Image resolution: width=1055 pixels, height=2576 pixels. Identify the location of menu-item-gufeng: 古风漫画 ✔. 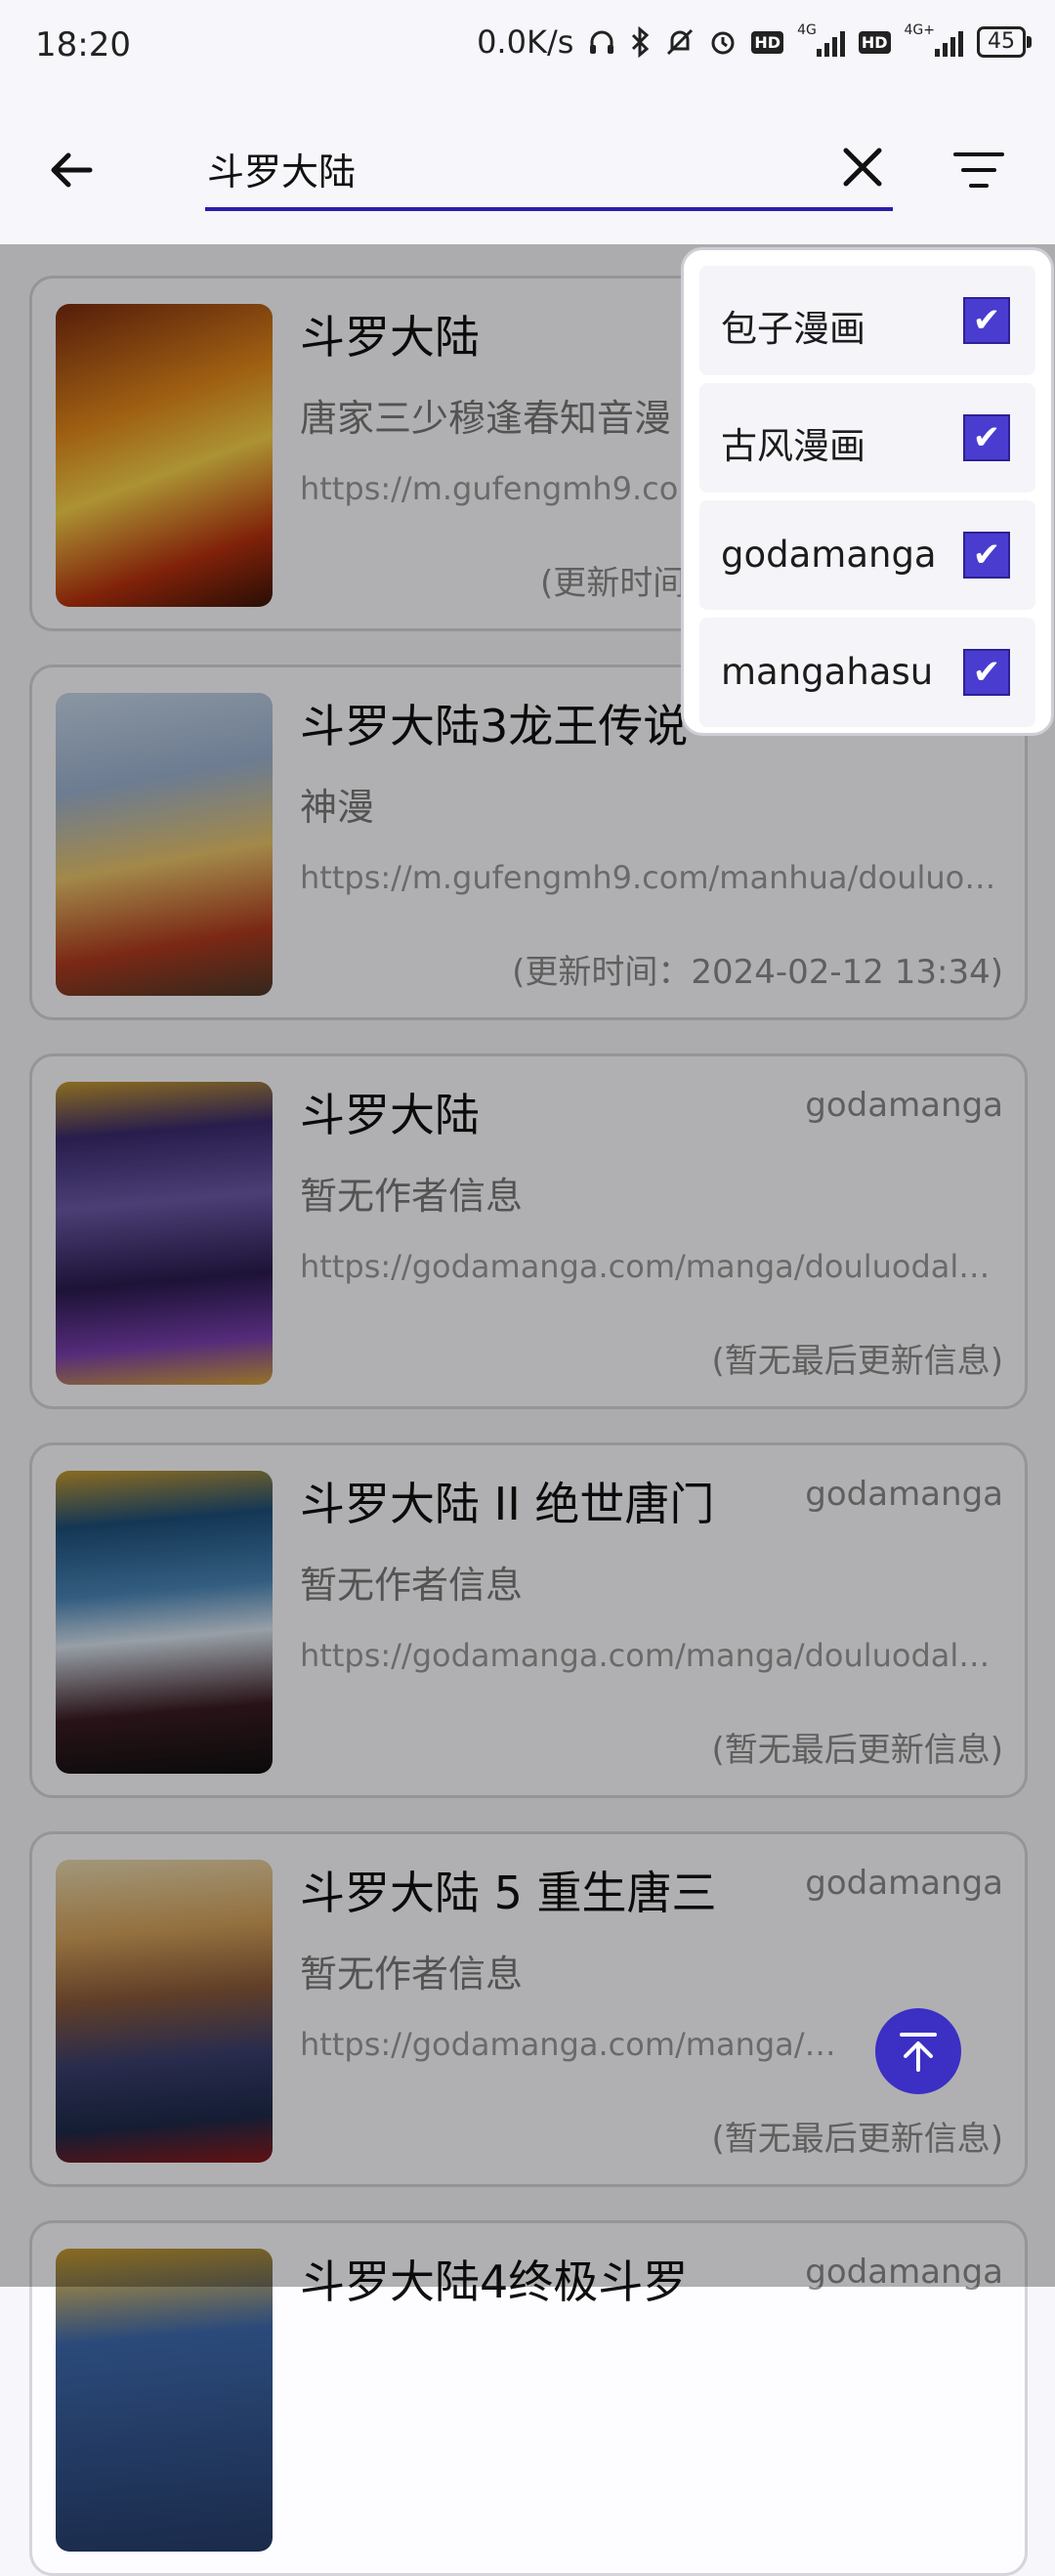
(867, 438).